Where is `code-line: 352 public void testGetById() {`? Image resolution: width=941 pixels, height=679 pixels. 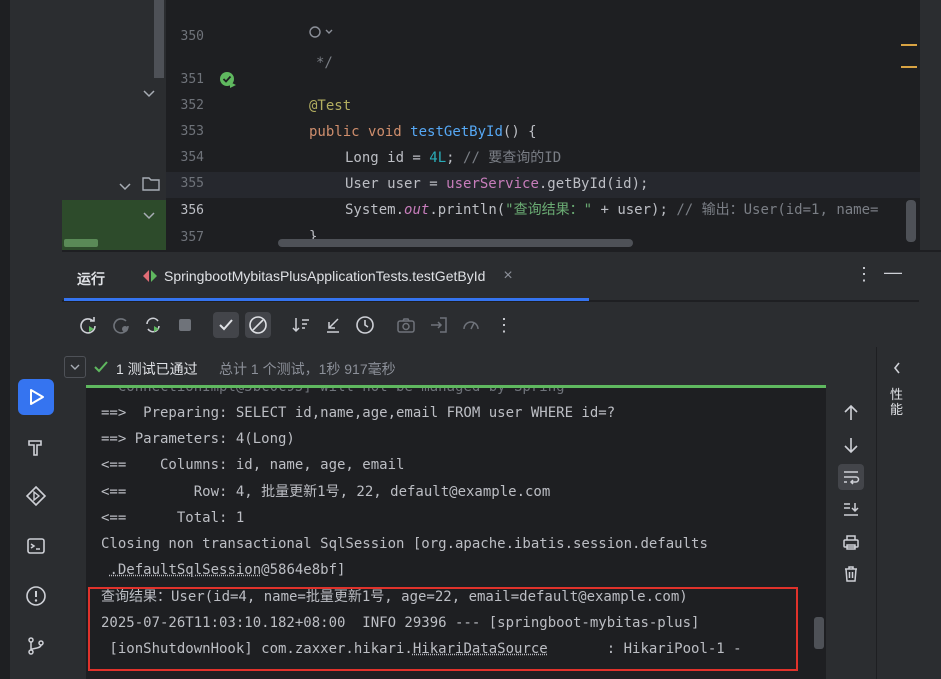
code-line: 352 public void testGetById() { is located at coordinates (543, 103).